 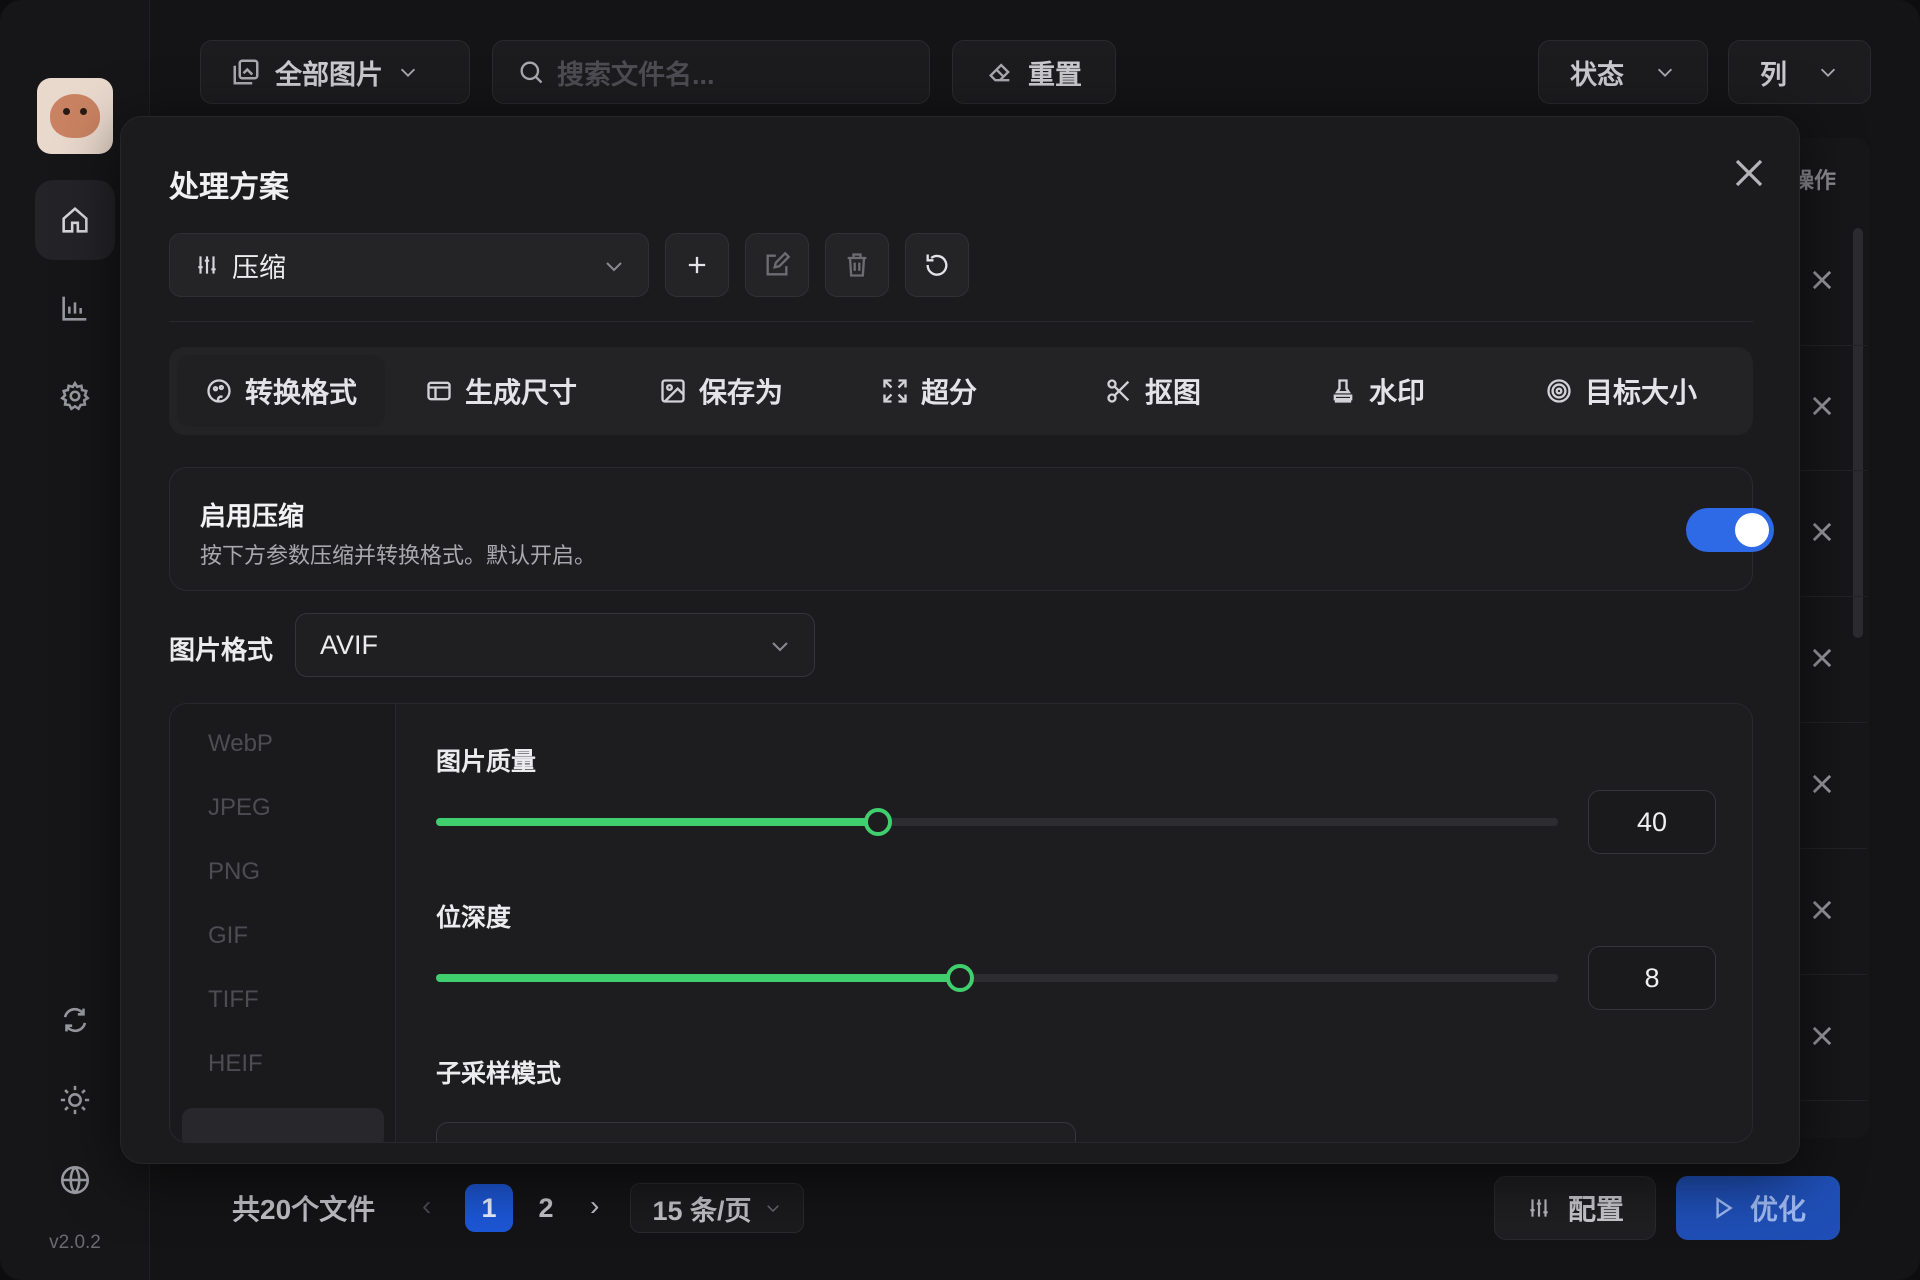 What do you see at coordinates (520, 392) in the screenshot?
I see `tab-label: 生成尺寸` at bounding box center [520, 392].